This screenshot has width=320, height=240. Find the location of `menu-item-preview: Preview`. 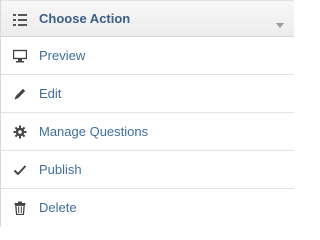

menu-item-preview: Preview is located at coordinates (147, 56).